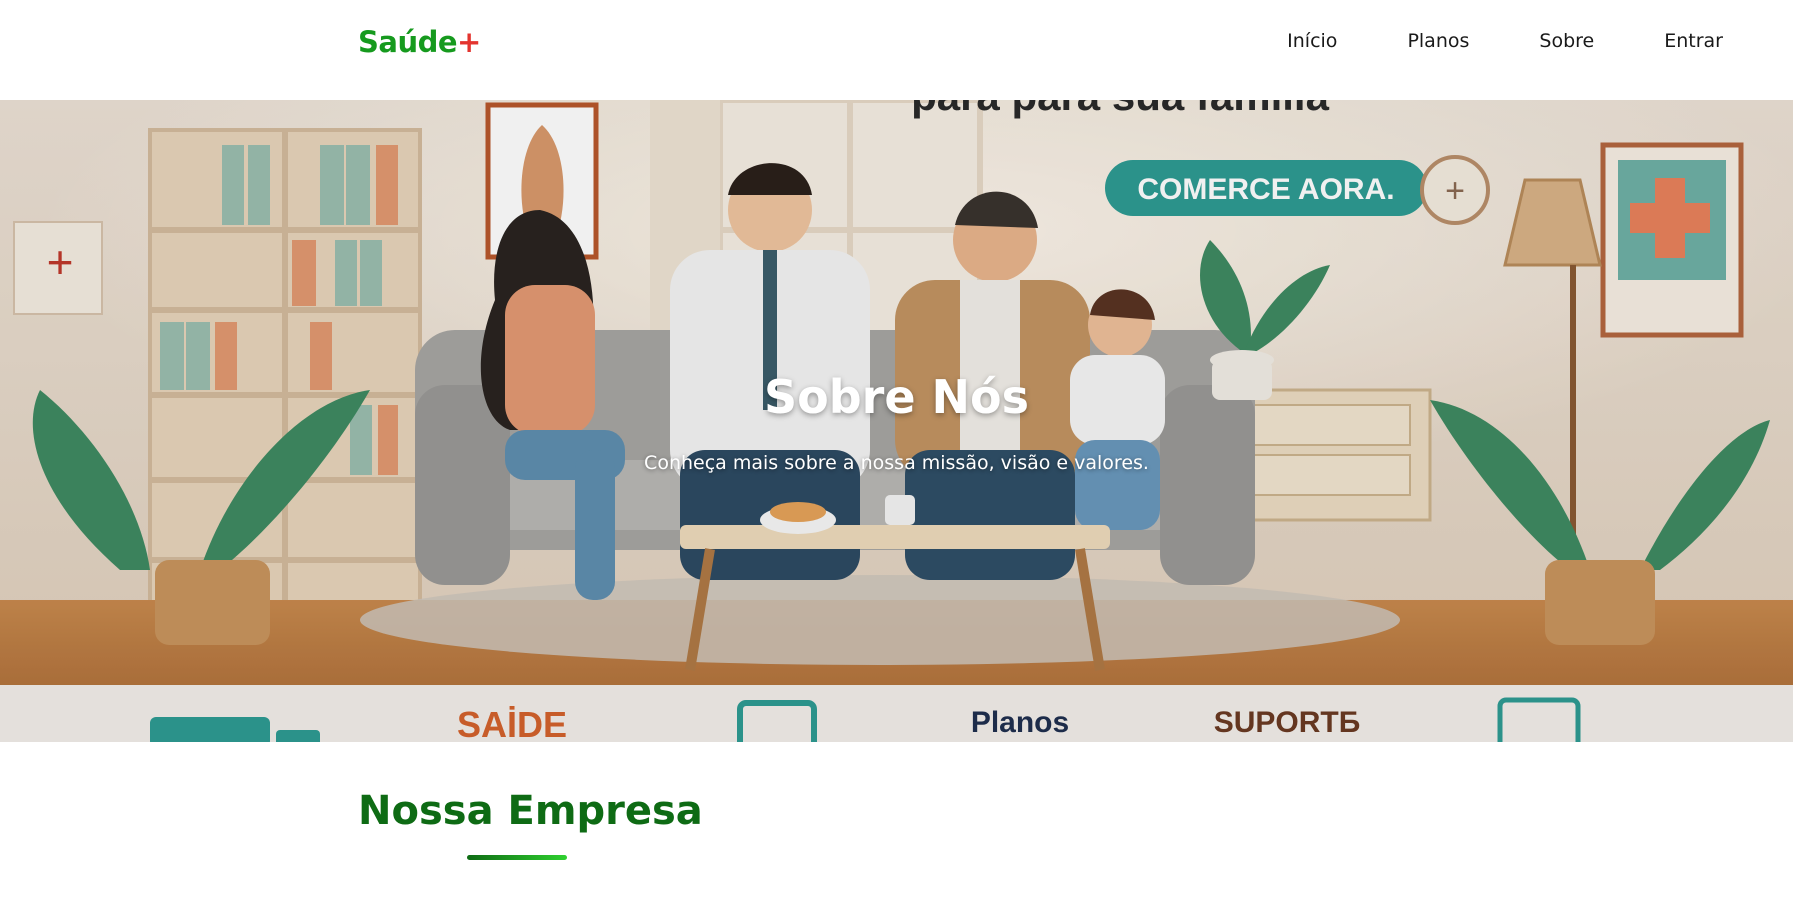  I want to click on brand-logo: Saúde+, so click(419, 42).